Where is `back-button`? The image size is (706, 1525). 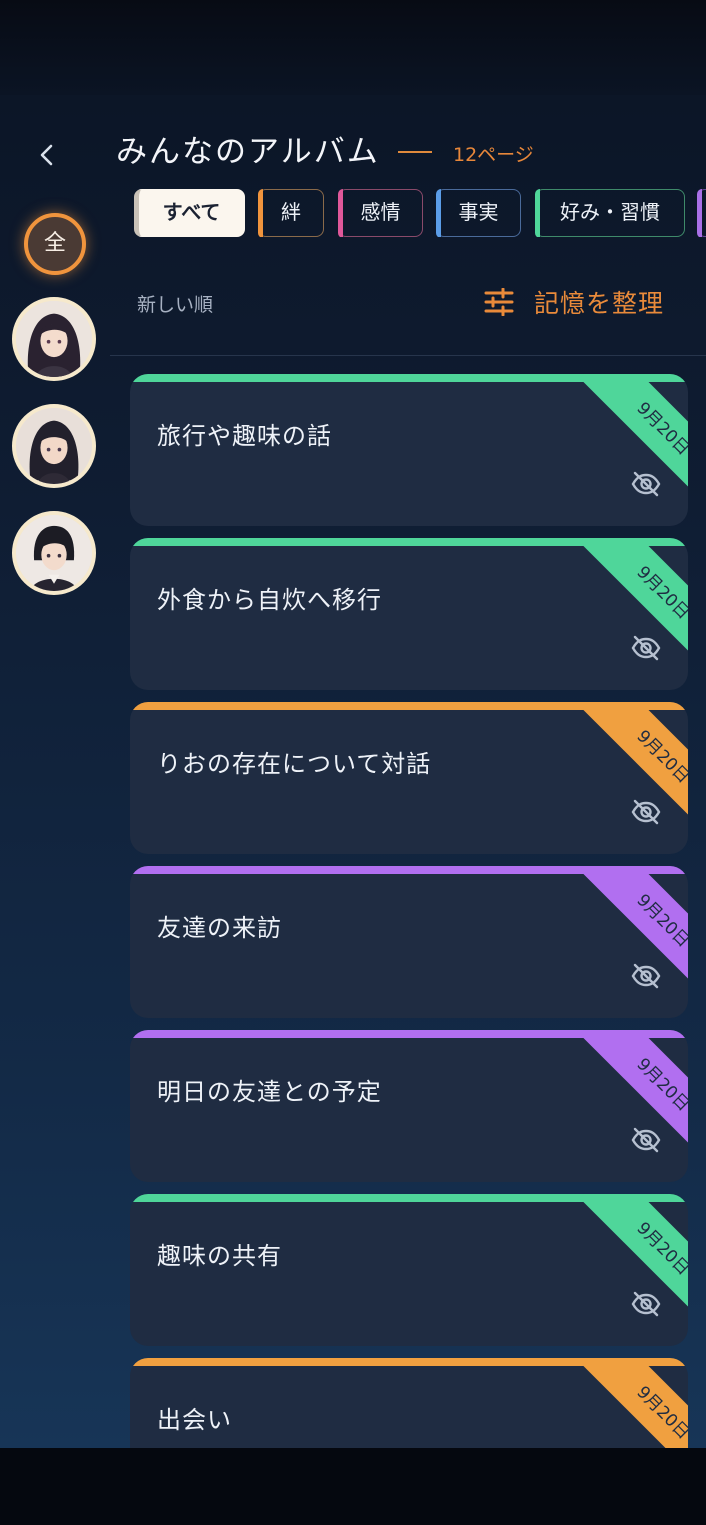 back-button is located at coordinates (47, 155).